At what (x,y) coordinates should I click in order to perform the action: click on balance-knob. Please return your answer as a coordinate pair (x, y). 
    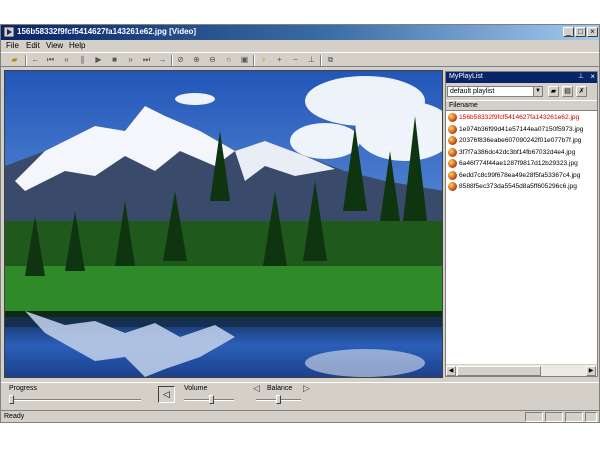
    Looking at the image, I should click on (278, 399).